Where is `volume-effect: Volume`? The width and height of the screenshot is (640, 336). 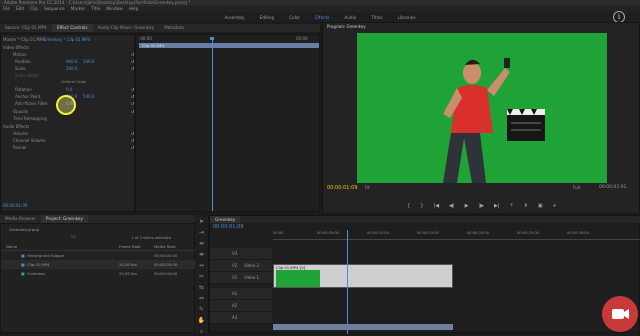 volume-effect: Volume is located at coordinates (20, 133).